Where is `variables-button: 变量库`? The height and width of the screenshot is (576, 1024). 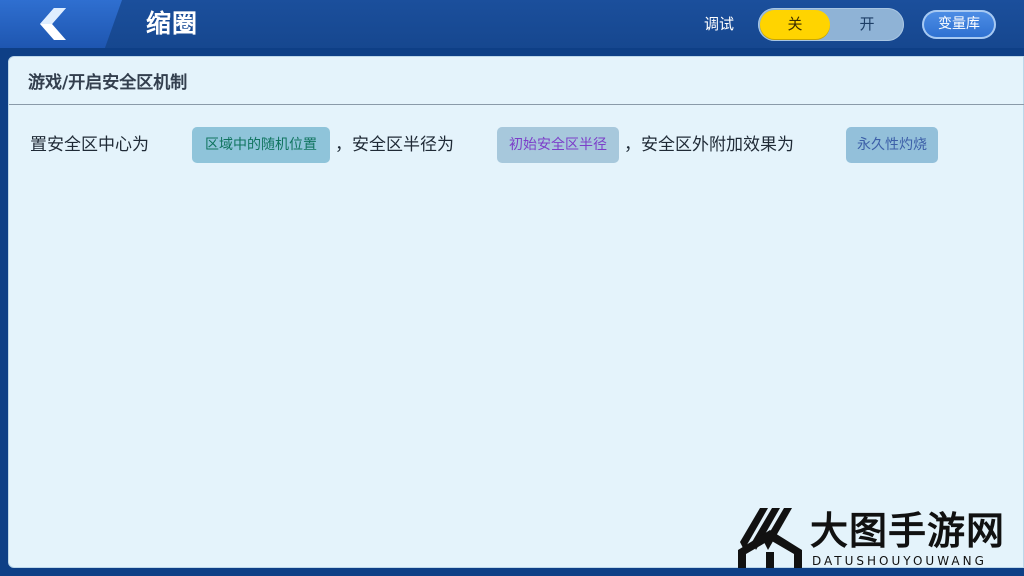 variables-button: 变量库 is located at coordinates (959, 24).